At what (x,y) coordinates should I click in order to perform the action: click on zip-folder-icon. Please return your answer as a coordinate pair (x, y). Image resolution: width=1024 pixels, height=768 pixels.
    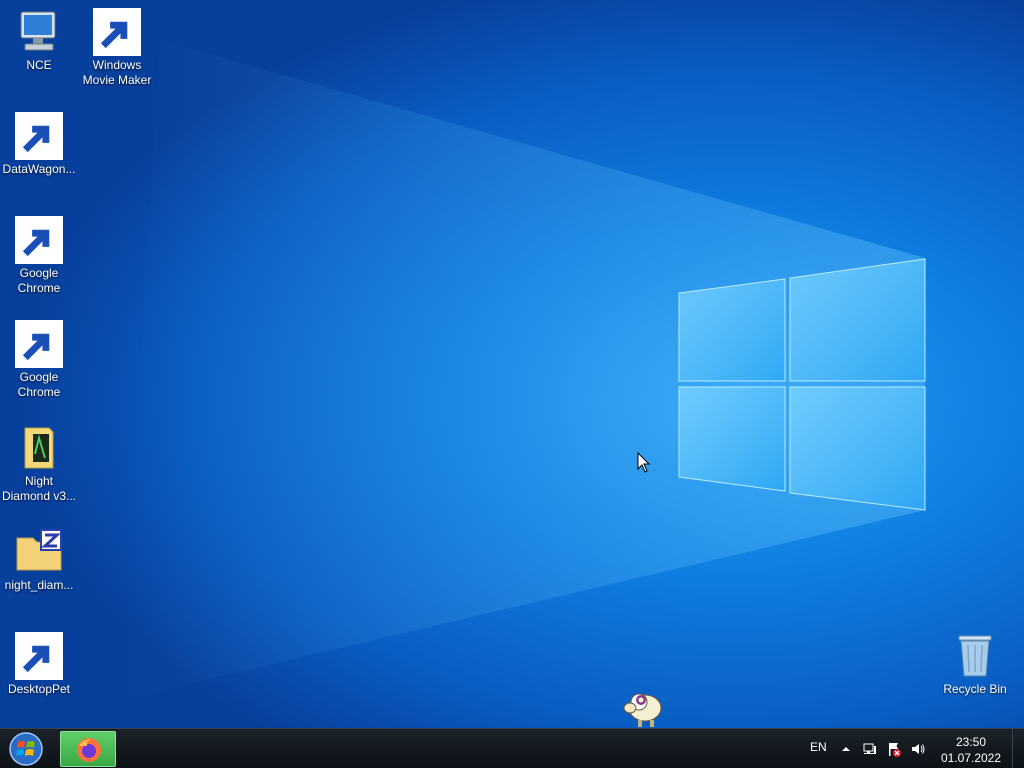
    Looking at the image, I should click on (39, 552).